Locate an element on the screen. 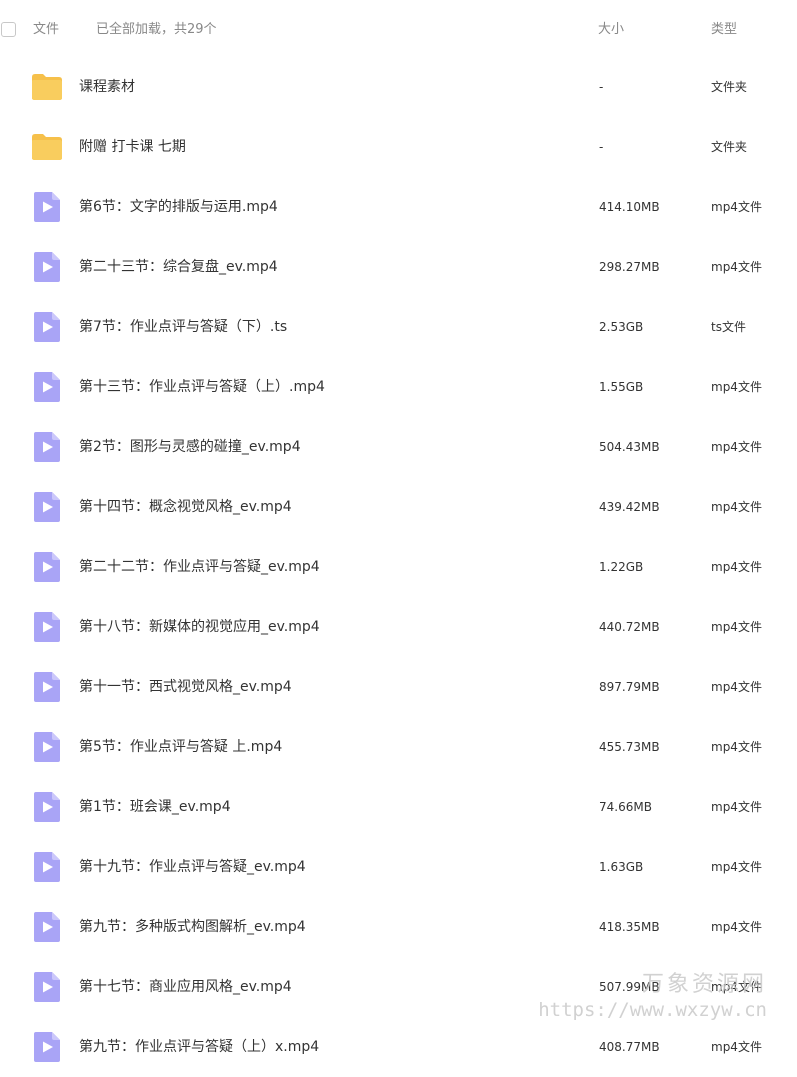 The height and width of the screenshot is (1077, 797). file-list-header: 文件 已全部加载，共29个 大小 类型 is located at coordinates (398, 30).